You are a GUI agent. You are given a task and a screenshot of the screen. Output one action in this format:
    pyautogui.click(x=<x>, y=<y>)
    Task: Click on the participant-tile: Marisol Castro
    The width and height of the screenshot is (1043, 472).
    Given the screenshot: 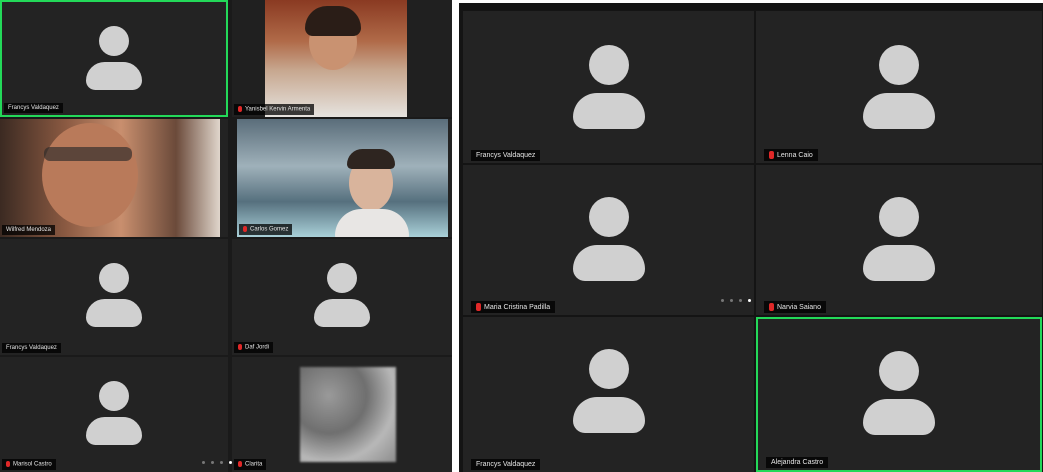 What is the action you would take?
    pyautogui.click(x=114, y=414)
    